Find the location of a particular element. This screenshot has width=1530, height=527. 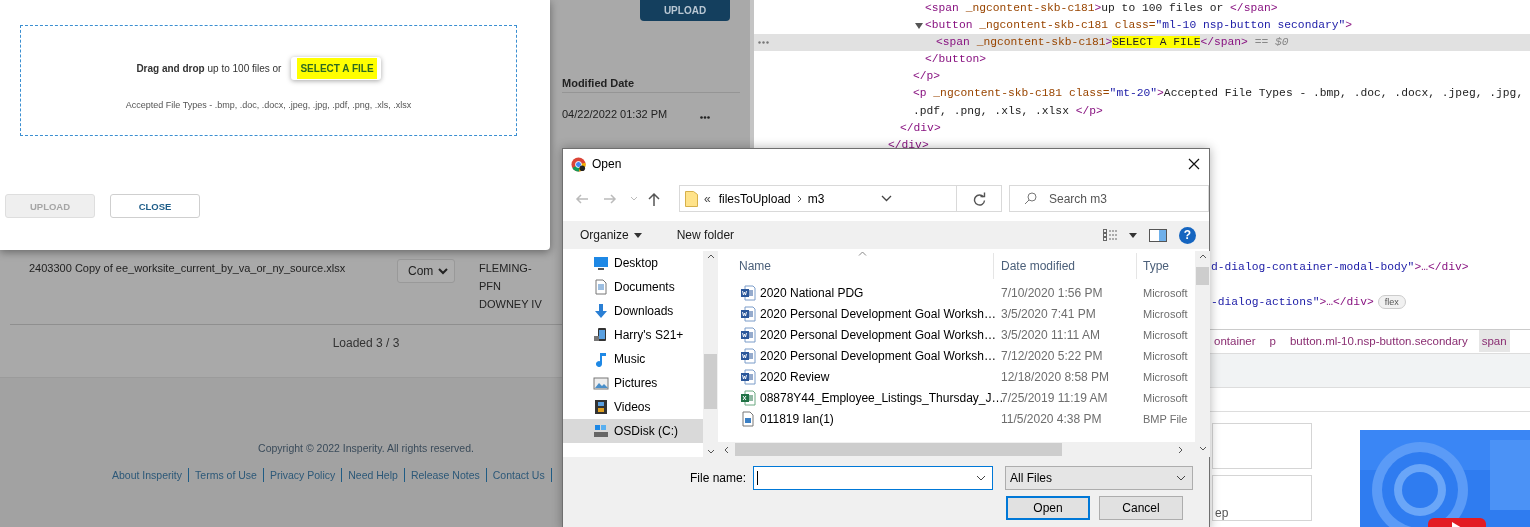

breadcrumb: span is located at coordinates (1494, 341).